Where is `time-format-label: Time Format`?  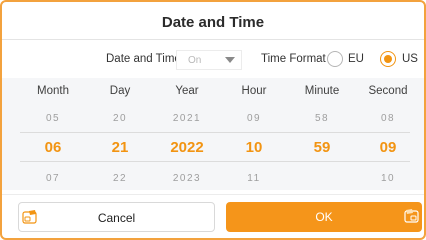 time-format-label: Time Format is located at coordinates (293, 59).